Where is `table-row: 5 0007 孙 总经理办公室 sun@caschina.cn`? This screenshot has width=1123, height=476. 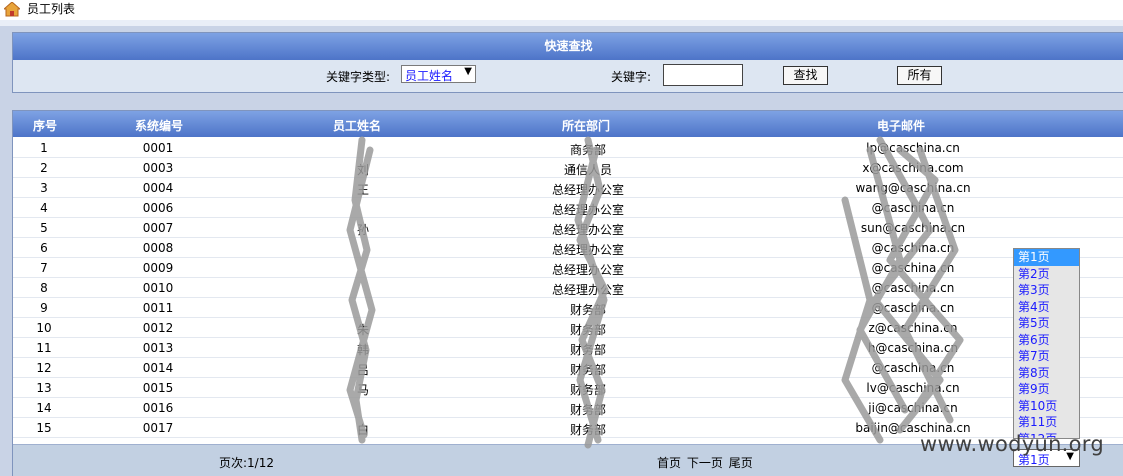 table-row: 5 0007 孙 总经理办公室 sun@caschina.cn is located at coordinates (568, 228).